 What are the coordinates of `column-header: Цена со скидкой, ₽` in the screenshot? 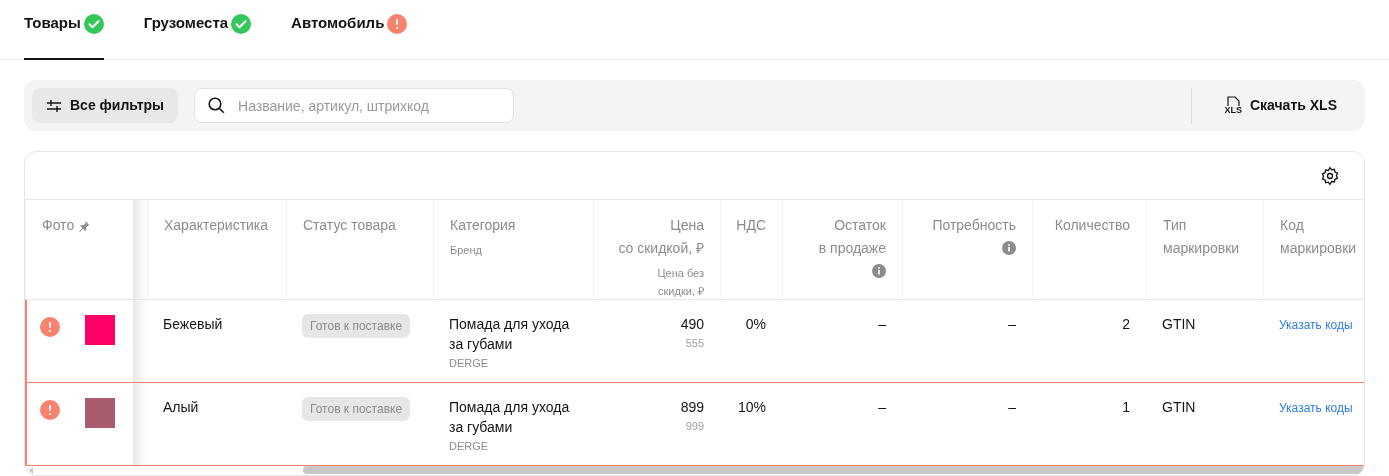 It's located at (661, 237).